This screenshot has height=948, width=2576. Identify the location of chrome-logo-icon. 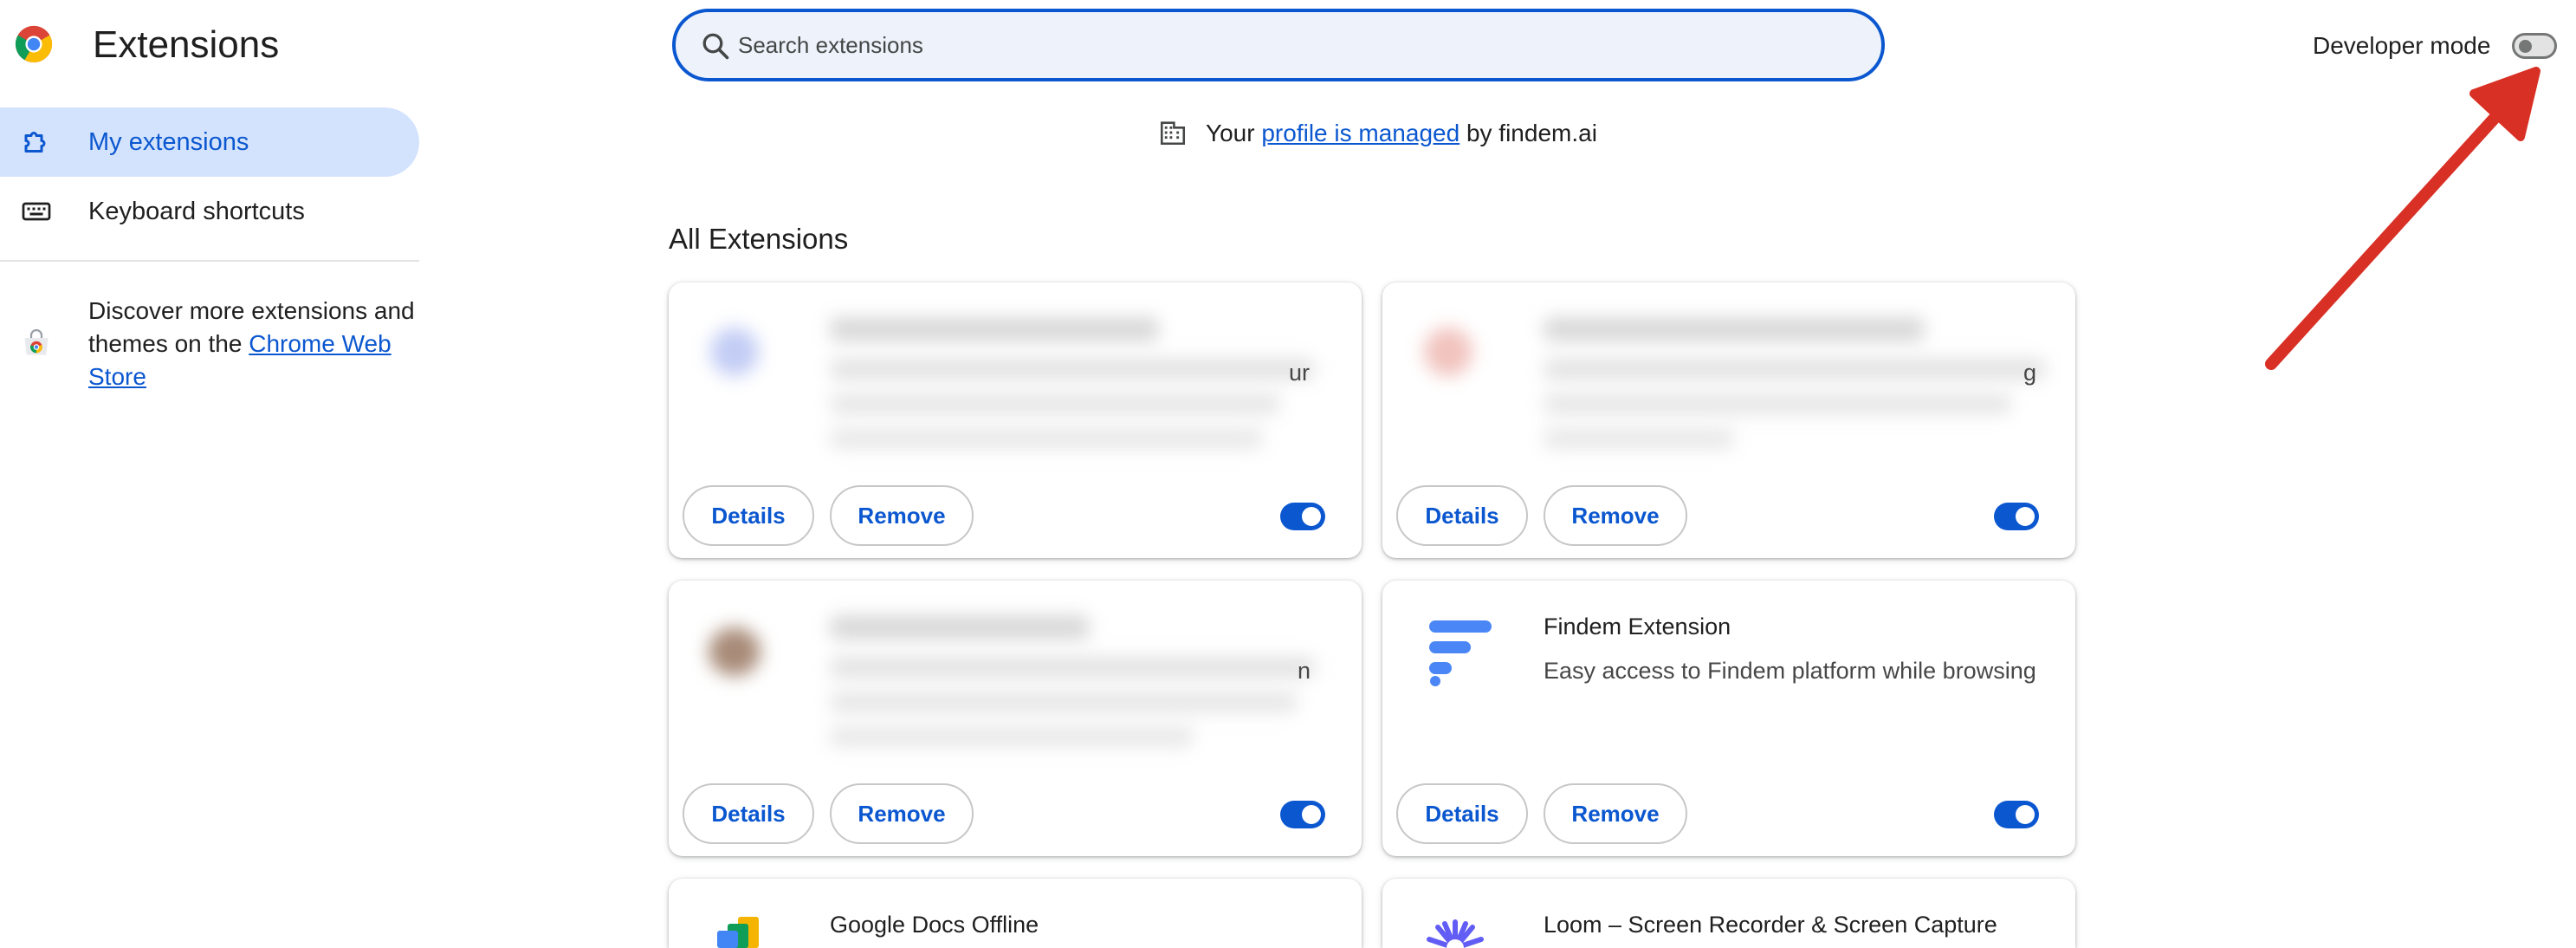
(34, 44).